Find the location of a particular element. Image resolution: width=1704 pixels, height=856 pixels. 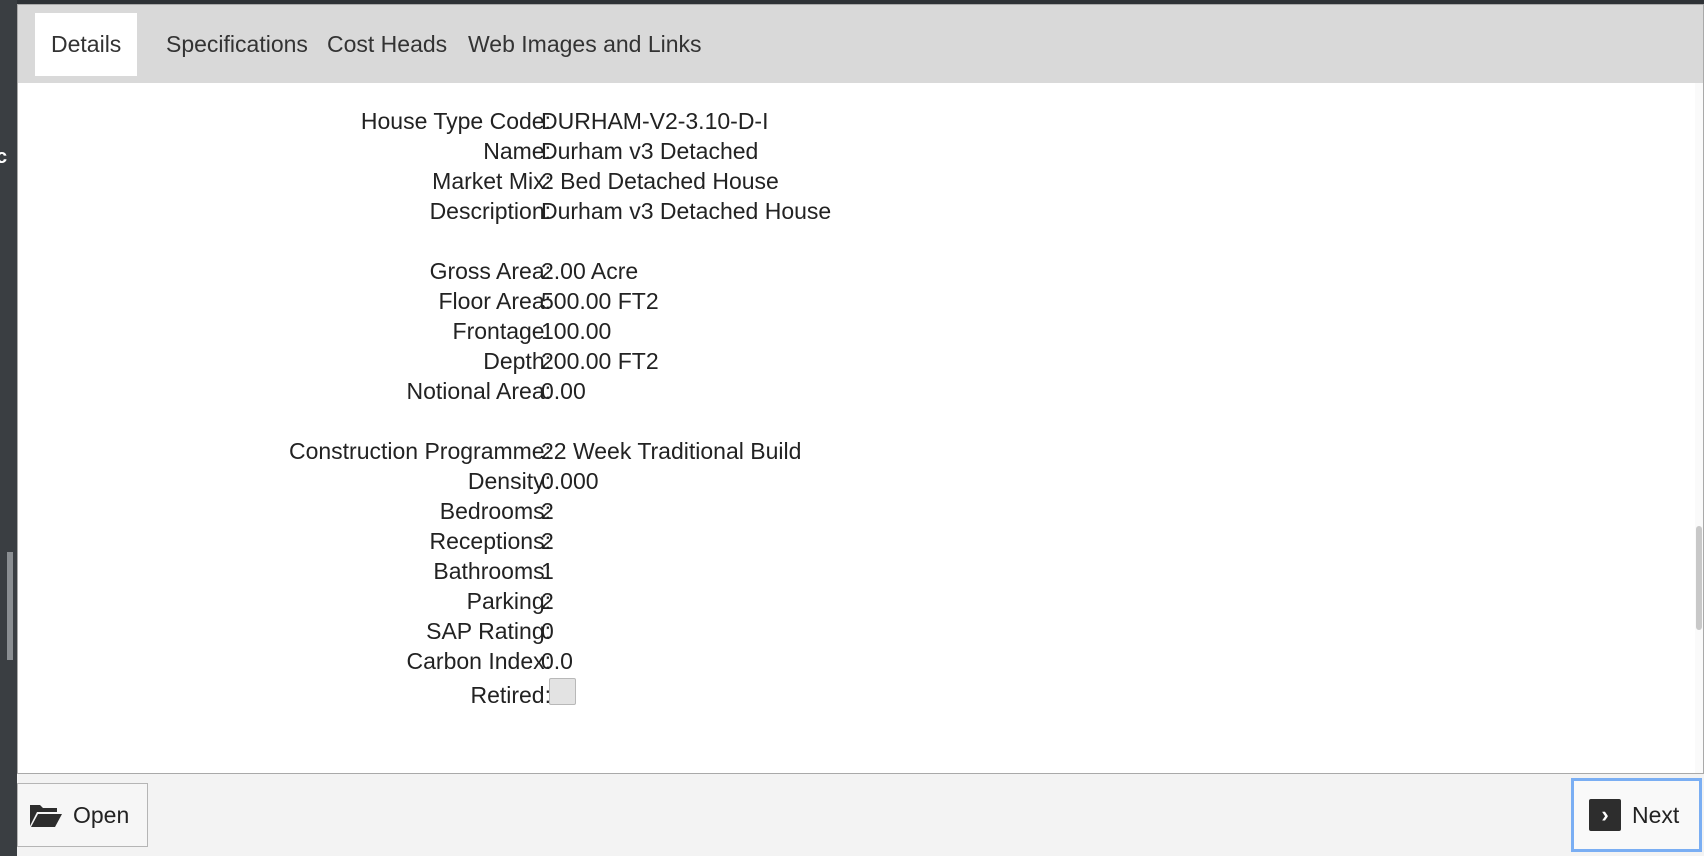

field-label: Construction Programme: is located at coordinates (419, 451).